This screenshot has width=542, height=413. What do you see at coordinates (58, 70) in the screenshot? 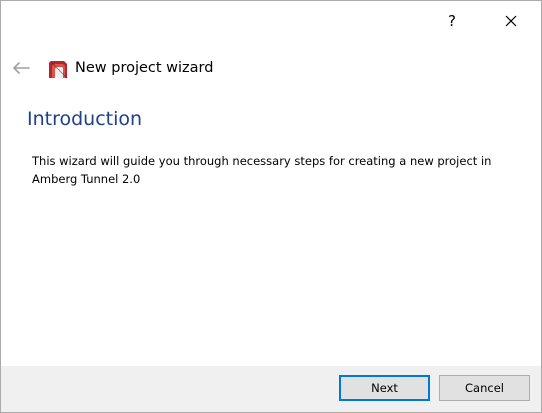
I see `app-logo-icon` at bounding box center [58, 70].